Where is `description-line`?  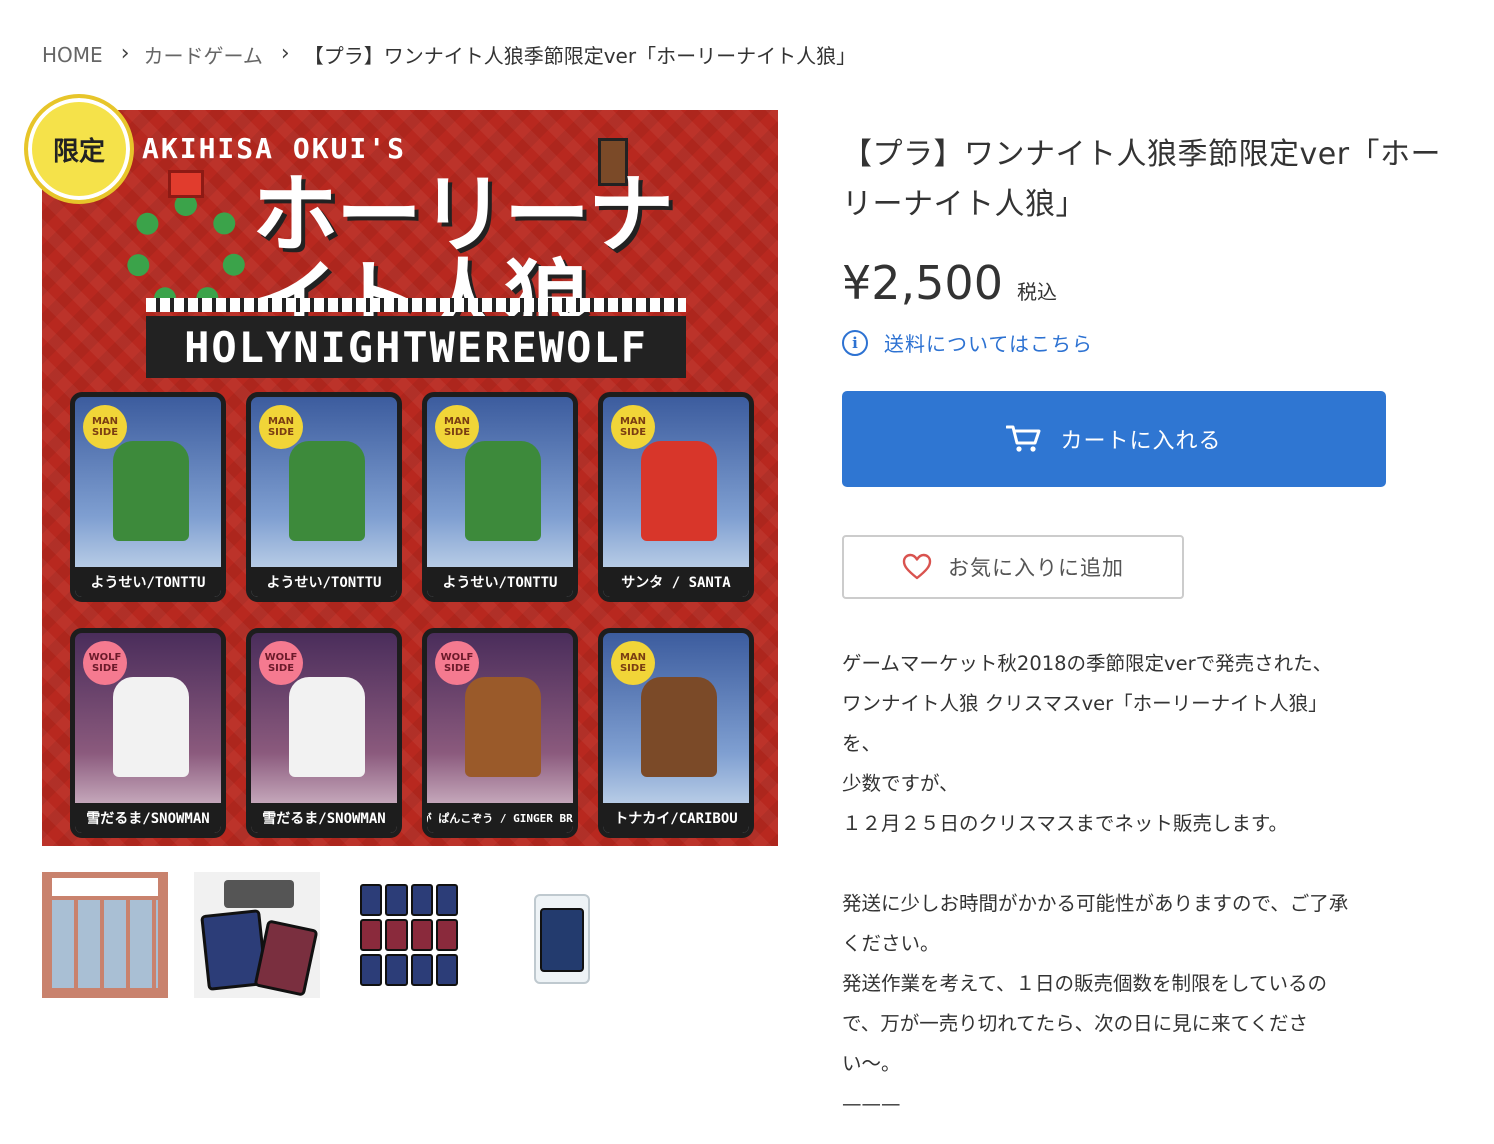 description-line is located at coordinates (1152, 864).